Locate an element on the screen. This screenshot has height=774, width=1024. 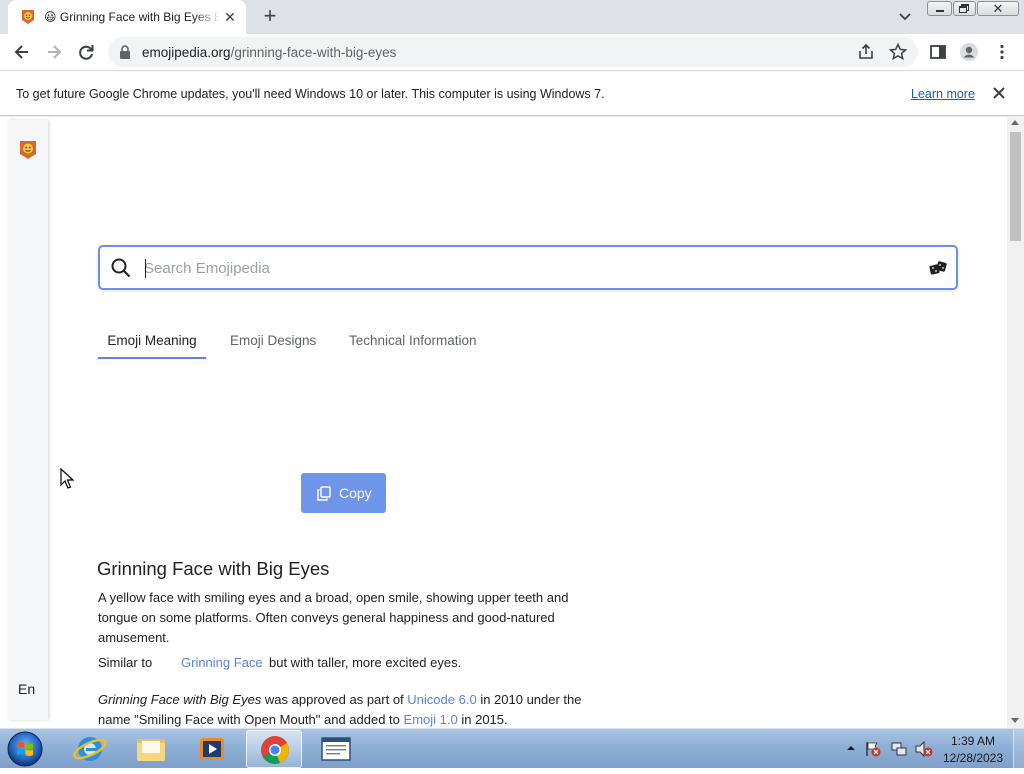
chrome-icon is located at coordinates (275, 750).